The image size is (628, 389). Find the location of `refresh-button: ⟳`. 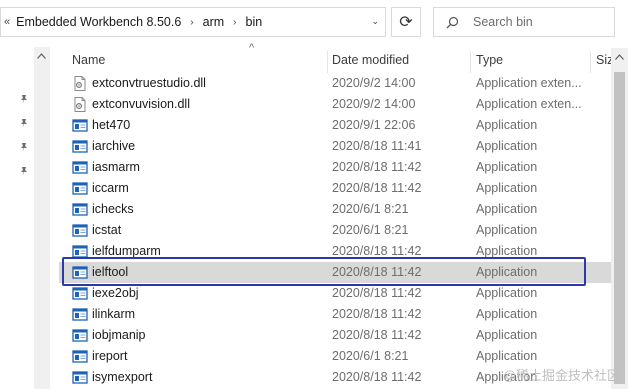

refresh-button: ⟳ is located at coordinates (406, 22).